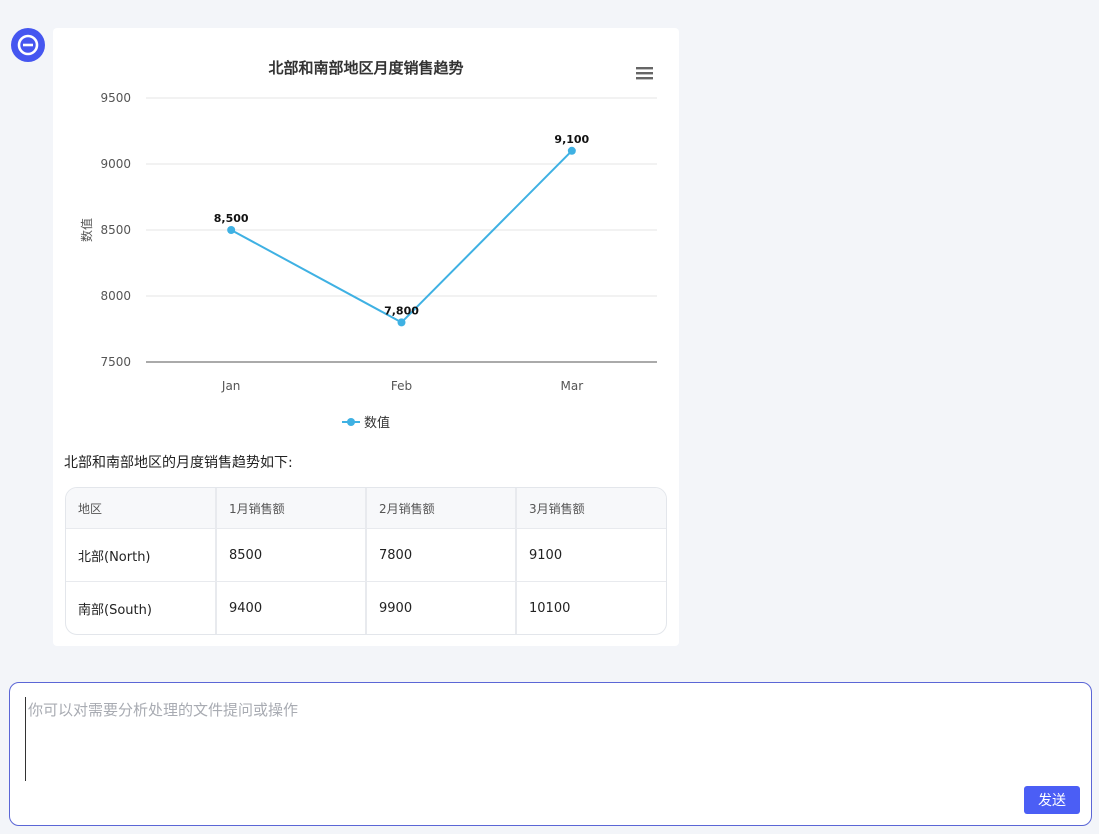 This screenshot has height=834, width=1099. Describe the element at coordinates (115, 296) in the screenshot. I see `y-tick-label: 8000` at that location.